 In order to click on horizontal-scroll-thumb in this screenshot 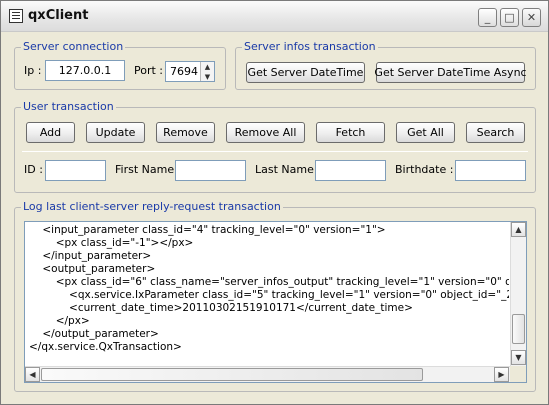, I will do `click(232, 374)`.